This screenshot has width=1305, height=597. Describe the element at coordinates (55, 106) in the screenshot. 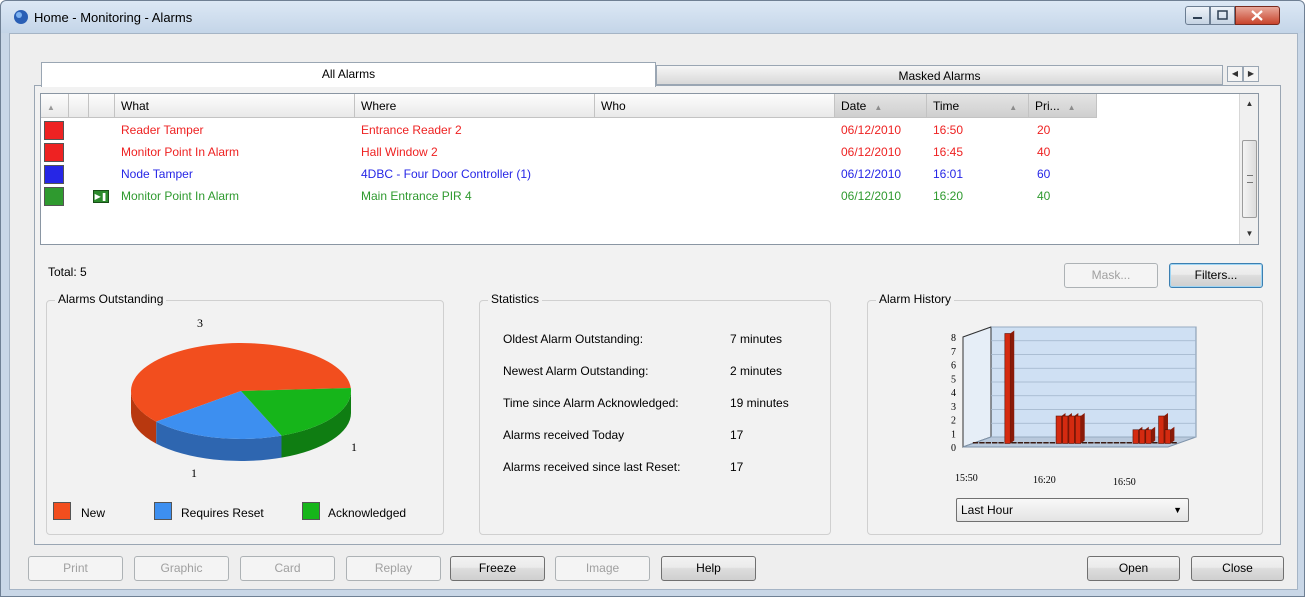

I see `select-all-header: ▲` at that location.